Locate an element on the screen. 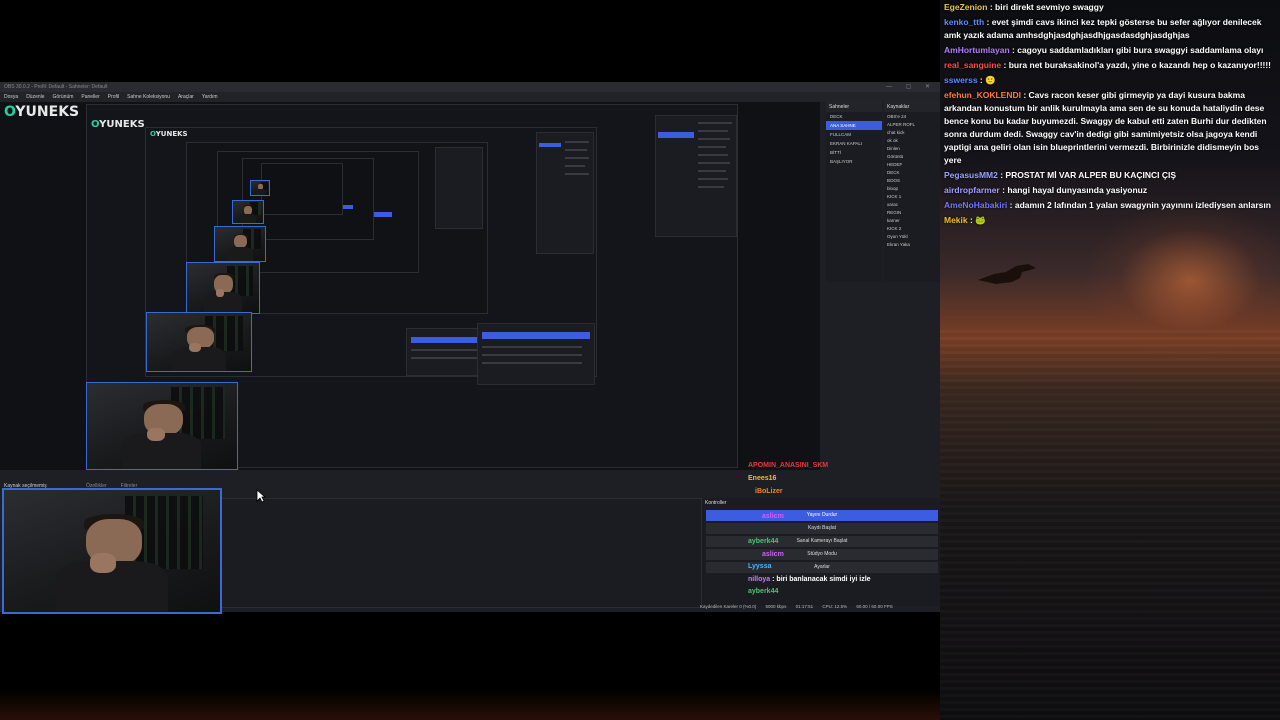  bottom-fade is located at coordinates (470, 705).